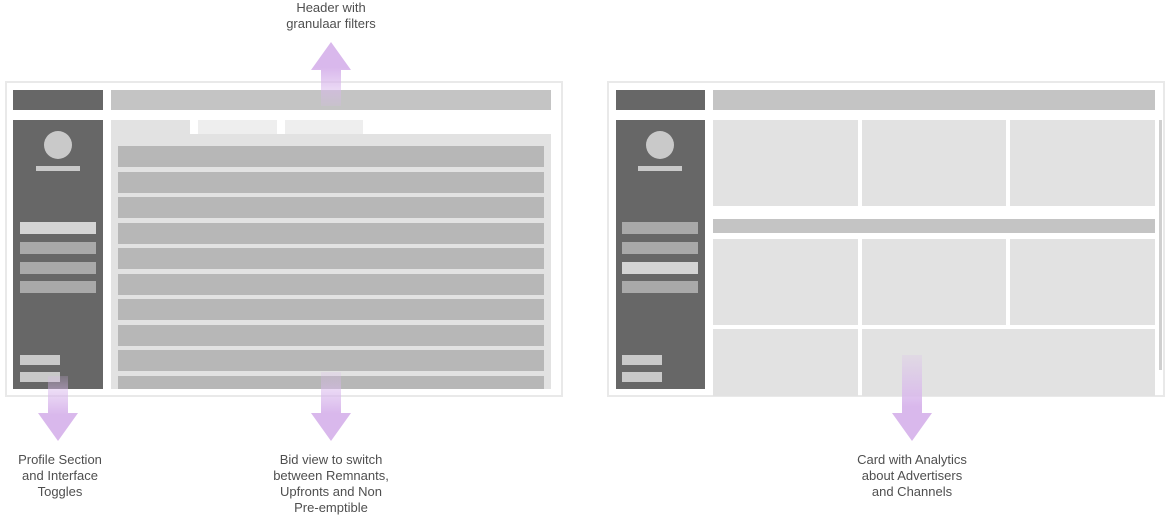  I want to click on arrow-up-icon, so click(331, 74).